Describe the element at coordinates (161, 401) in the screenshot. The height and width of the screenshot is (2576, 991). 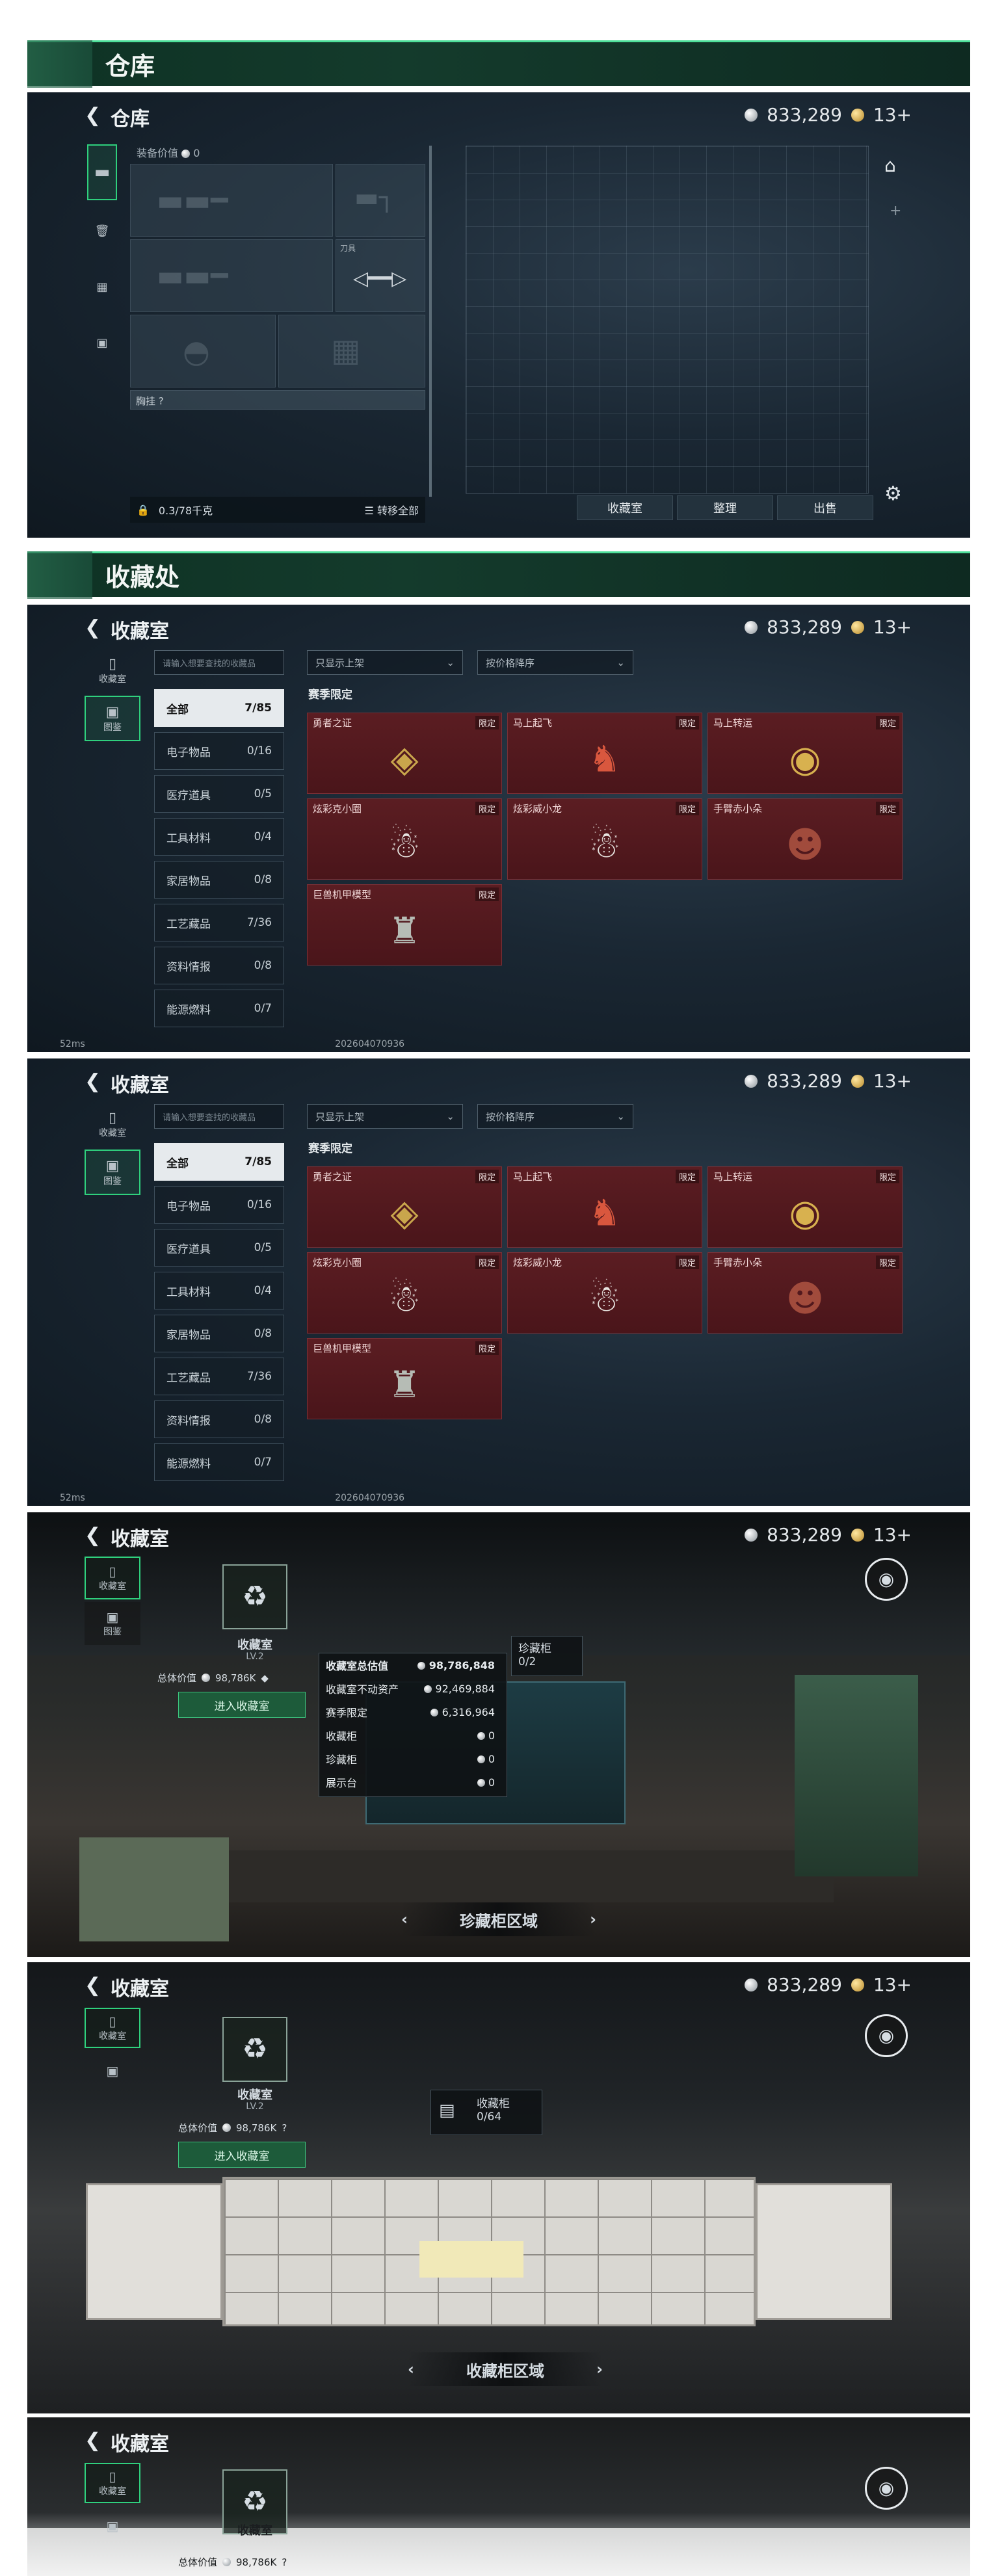
I see `chest-help-icon: ?` at that location.